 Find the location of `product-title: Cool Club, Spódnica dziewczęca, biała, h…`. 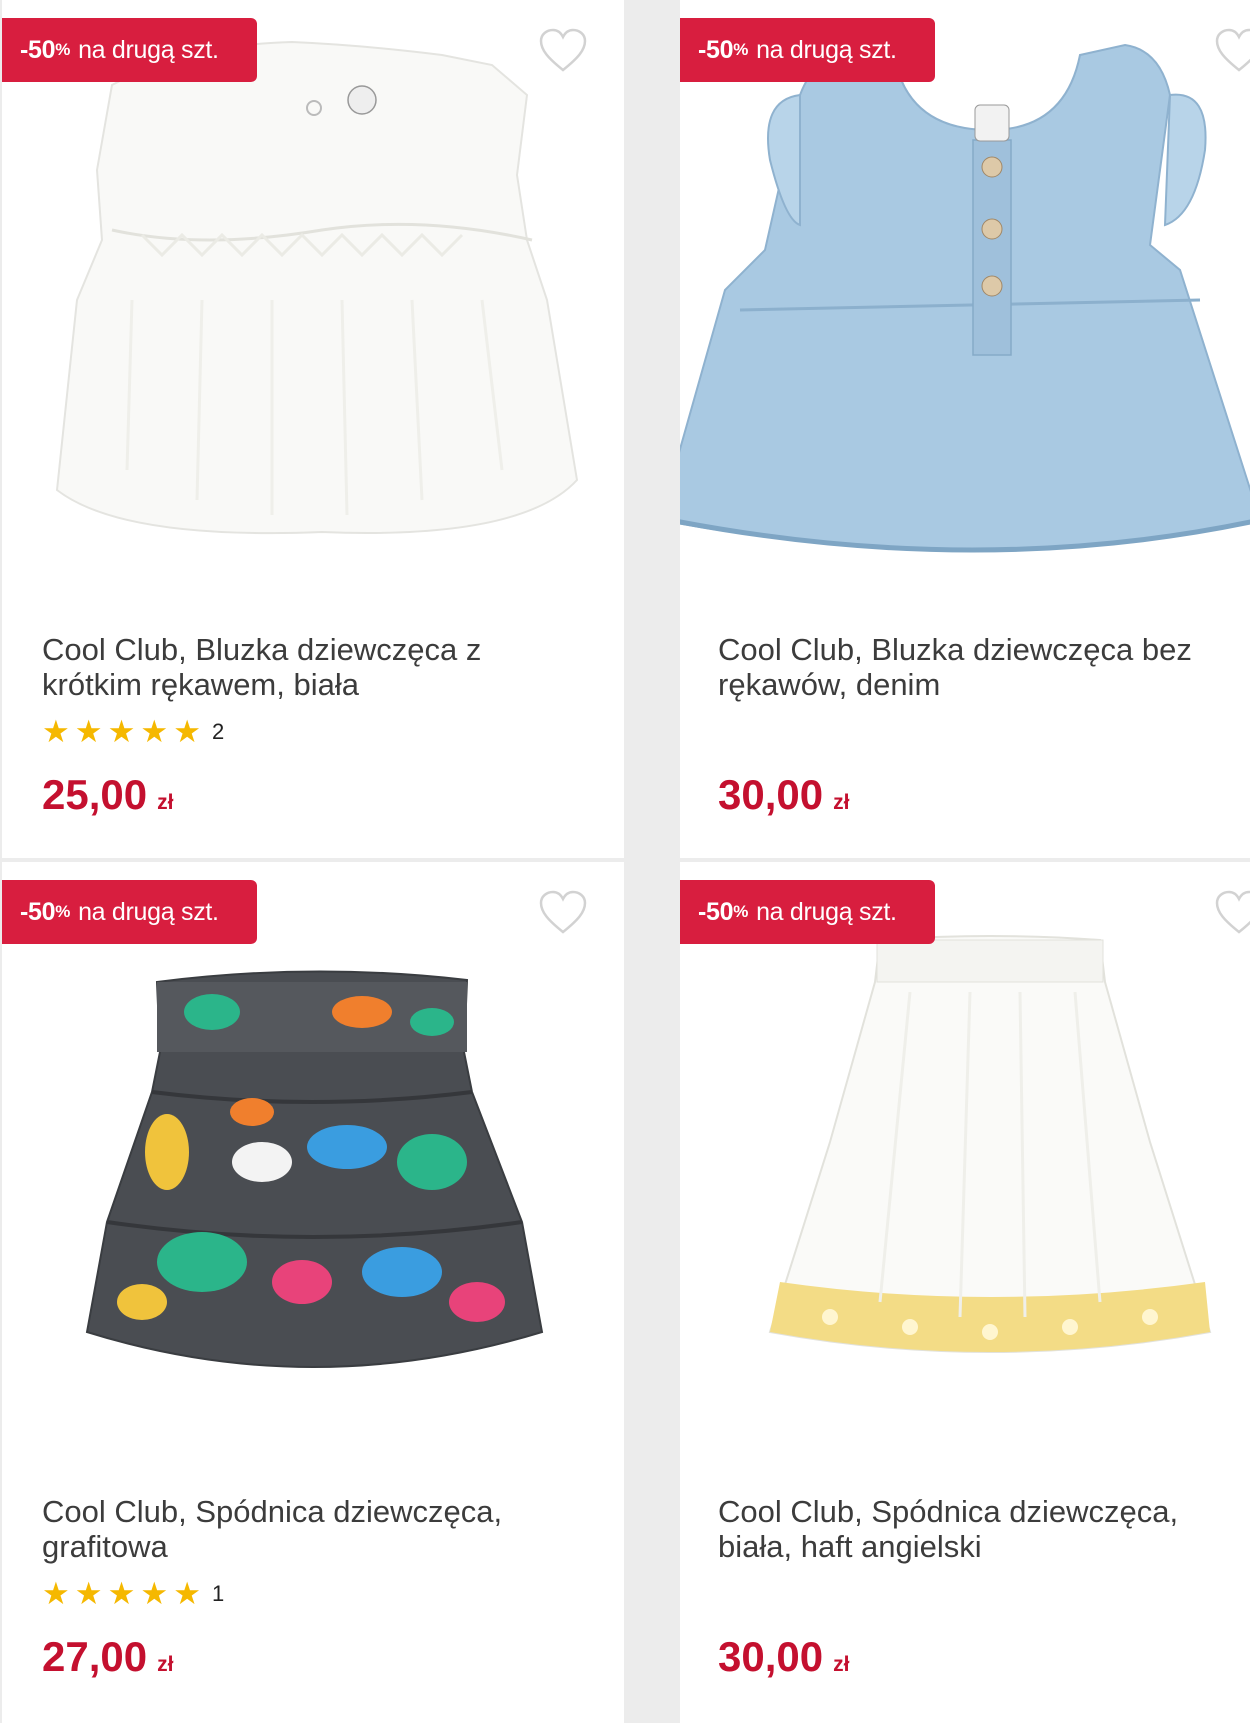

product-title: Cool Club, Spódnica dziewczęca, biała, h… is located at coordinates (983, 1529).